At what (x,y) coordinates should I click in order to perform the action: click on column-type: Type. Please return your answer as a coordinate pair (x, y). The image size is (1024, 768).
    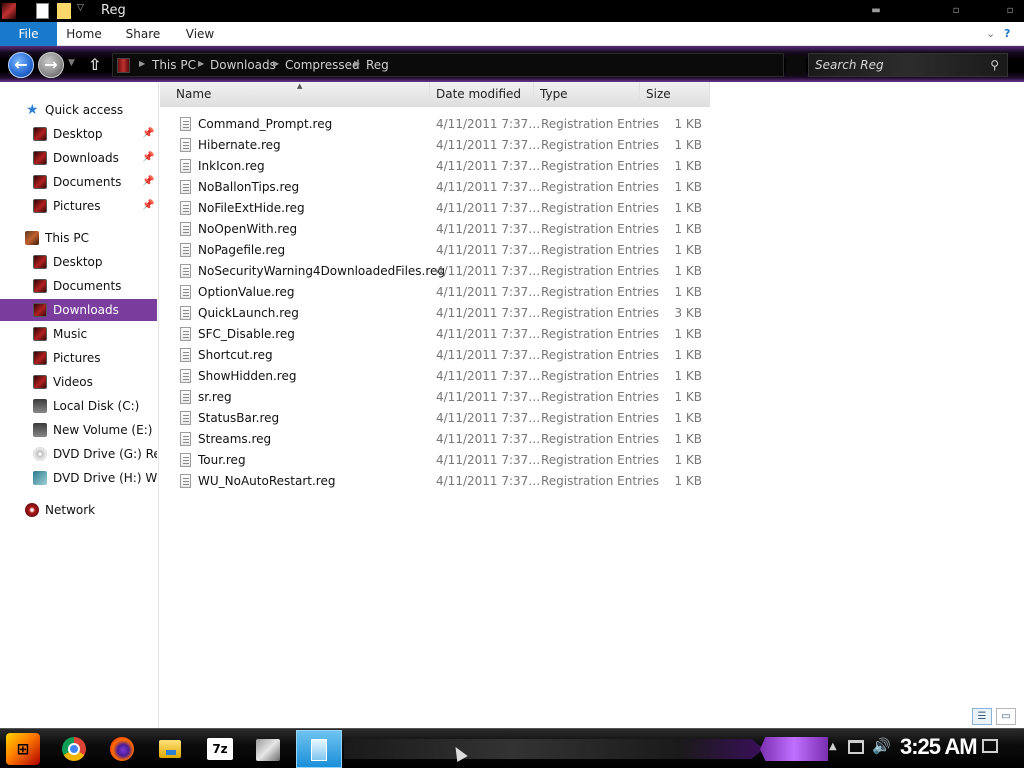
    Looking at the image, I should click on (587, 94).